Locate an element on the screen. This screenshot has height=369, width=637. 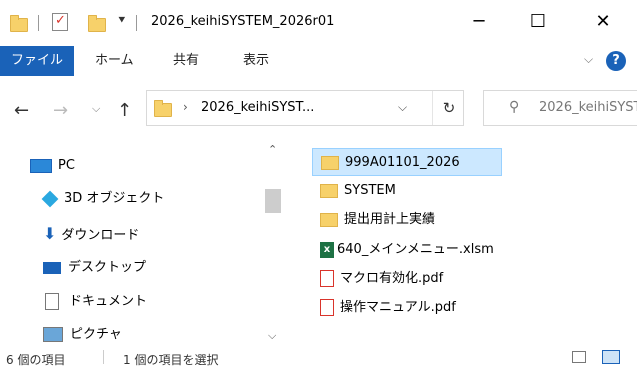
file-name: 操作マニュアル.pdf is located at coordinates (398, 307).